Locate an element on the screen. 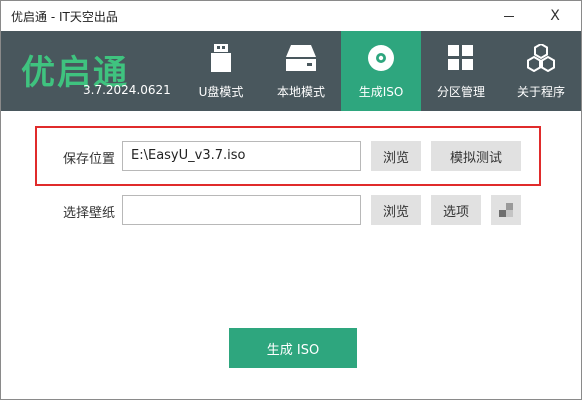 The image size is (582, 400). tab-label: 关于程序 is located at coordinates (540, 92).